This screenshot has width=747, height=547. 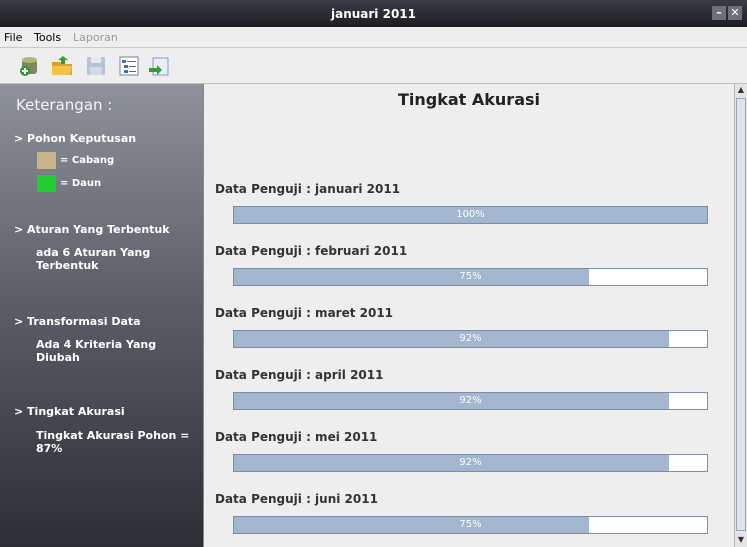 I want to click on cabang-legend-label: = Cabang, so click(x=87, y=160).